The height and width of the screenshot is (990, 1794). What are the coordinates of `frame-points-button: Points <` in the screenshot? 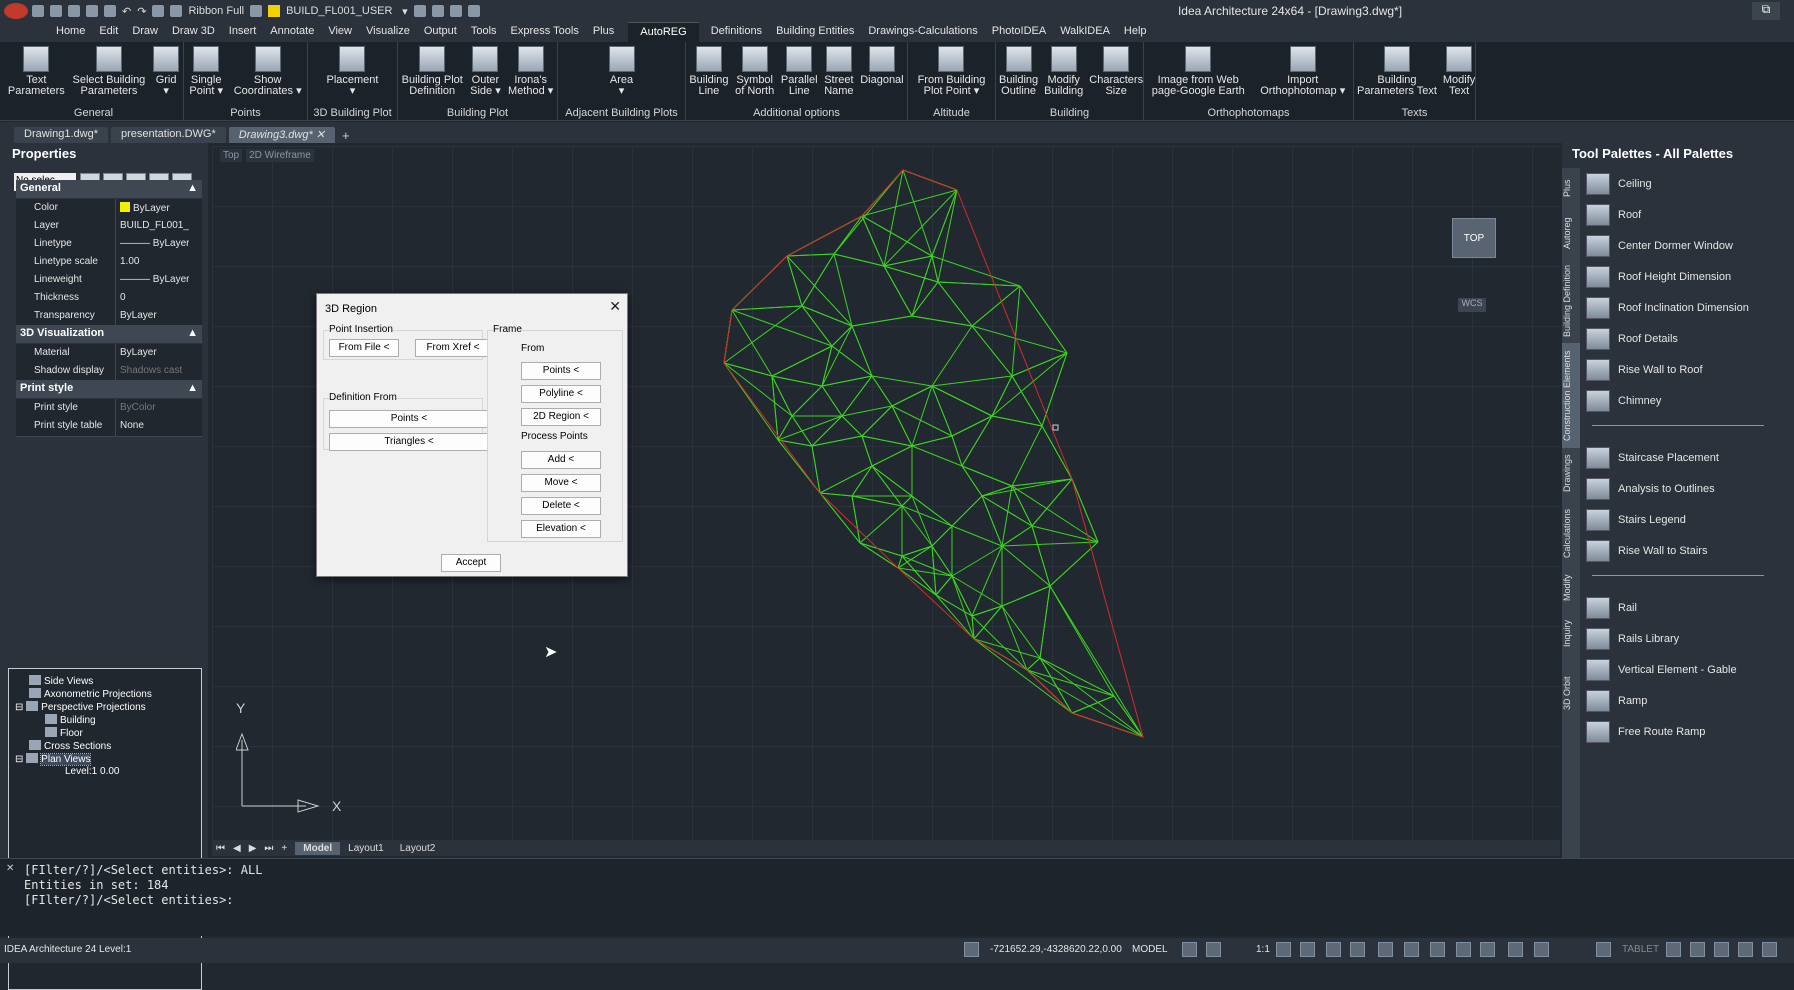 It's located at (561, 371).